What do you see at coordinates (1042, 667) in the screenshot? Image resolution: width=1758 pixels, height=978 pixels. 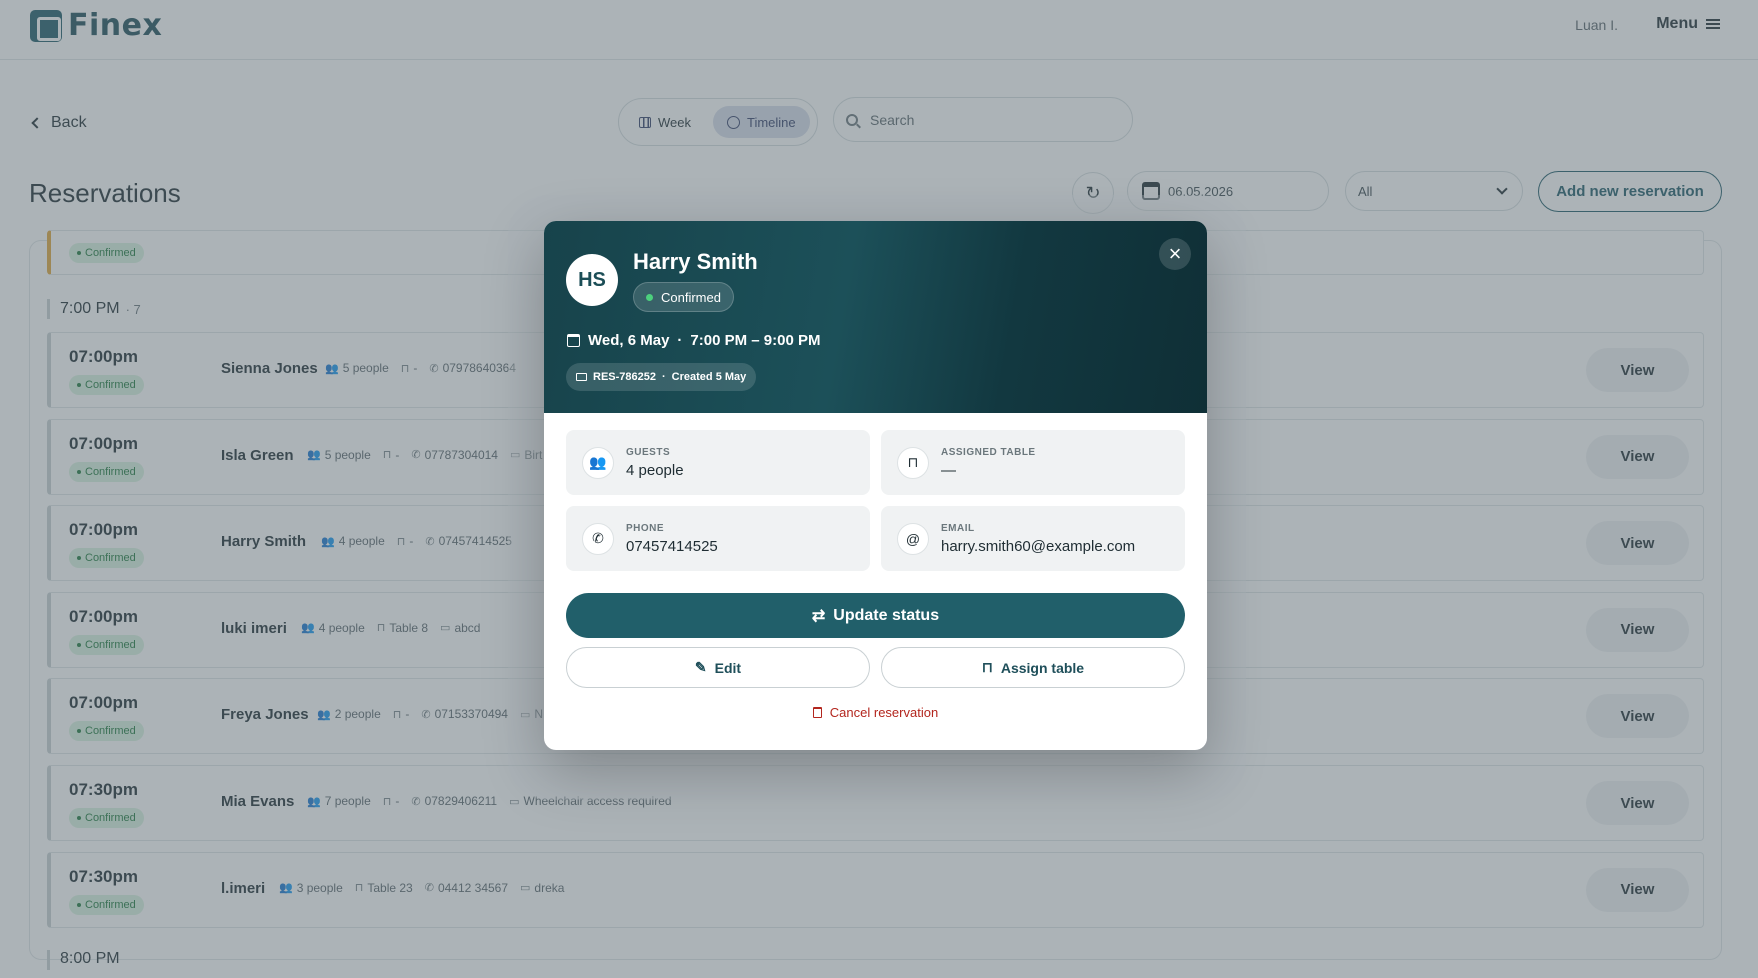 I see `assign-table-label: Assign table` at bounding box center [1042, 667].